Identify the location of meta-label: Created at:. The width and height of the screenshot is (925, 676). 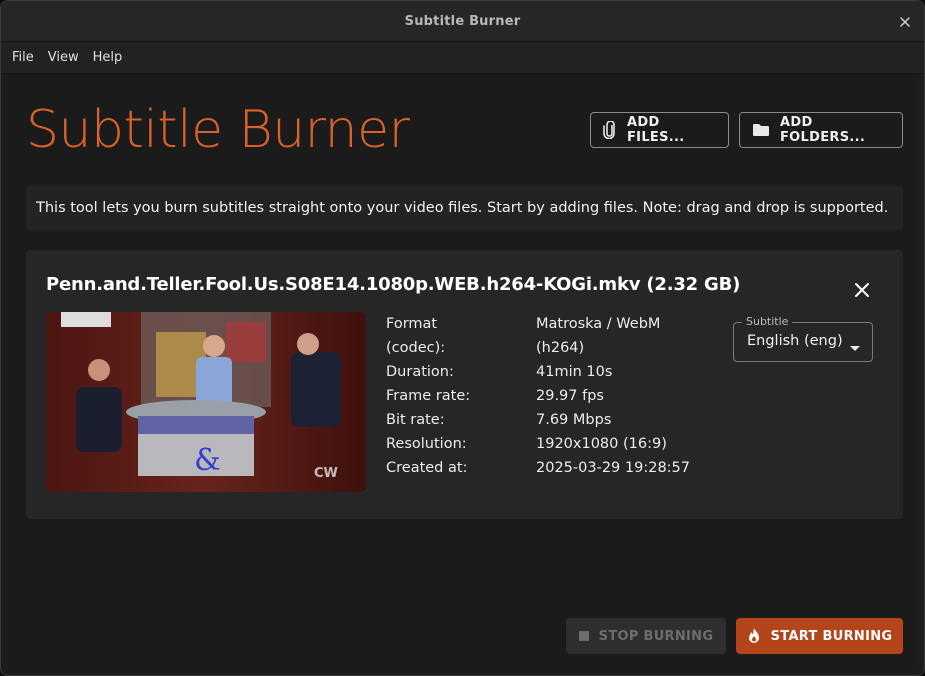
(427, 468).